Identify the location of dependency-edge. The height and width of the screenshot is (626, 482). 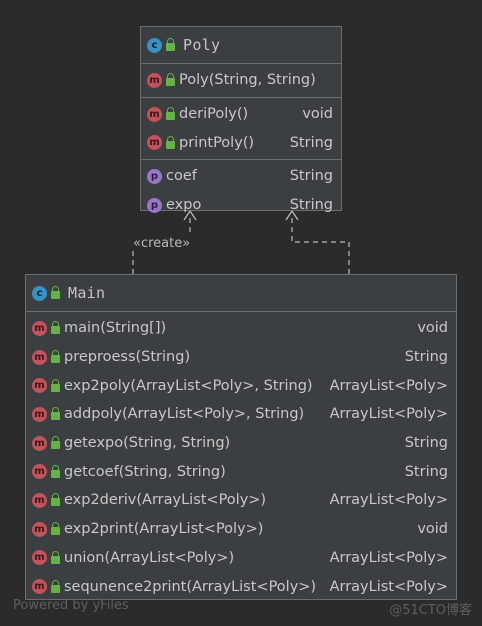
(320, 244).